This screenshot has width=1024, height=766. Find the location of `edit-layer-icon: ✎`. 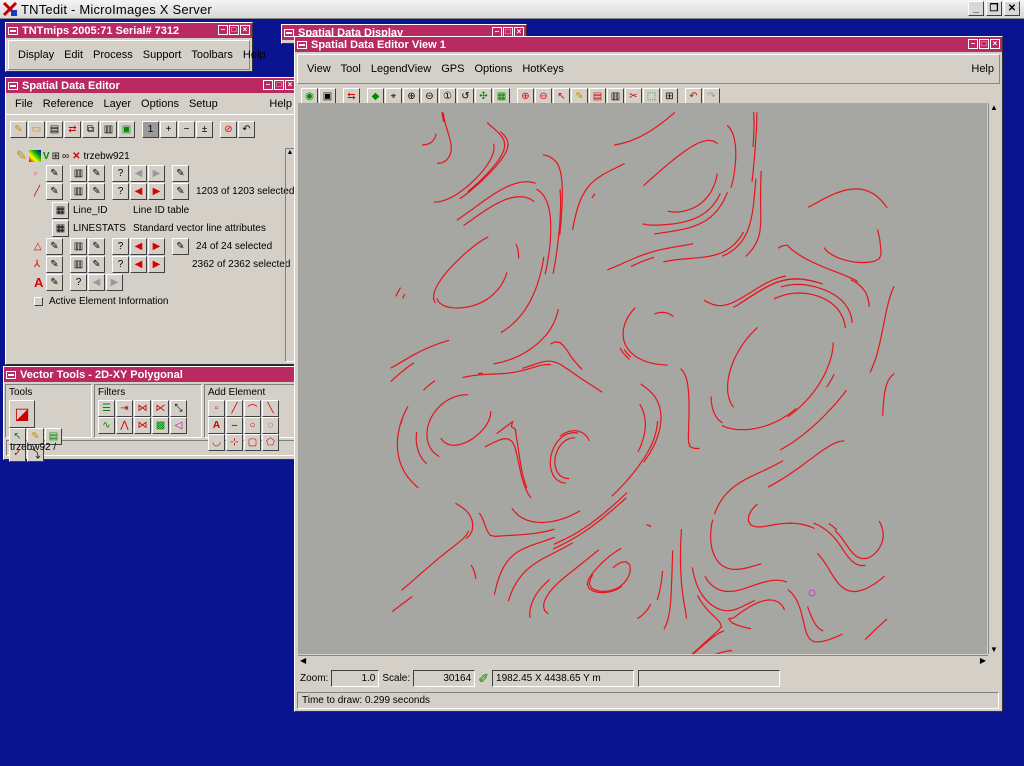

edit-layer-icon: ✎ is located at coordinates (21, 156).